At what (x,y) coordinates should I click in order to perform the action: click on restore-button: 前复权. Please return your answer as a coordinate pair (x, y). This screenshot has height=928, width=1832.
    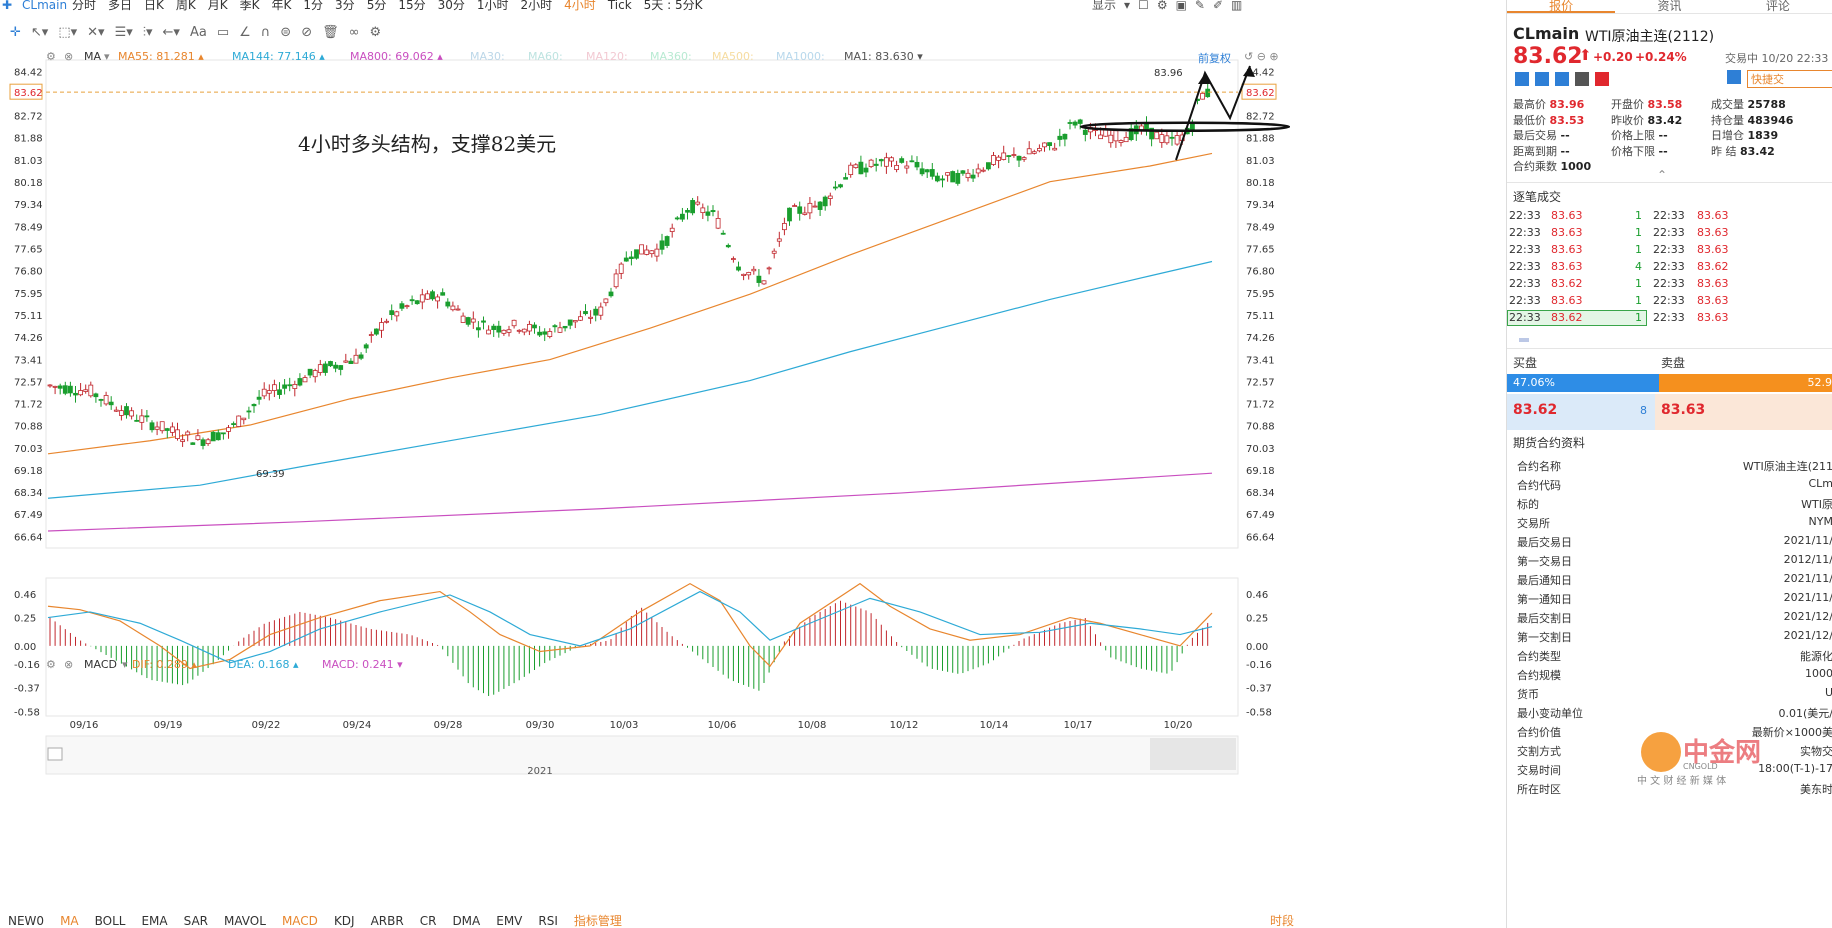
    Looking at the image, I should click on (1214, 58).